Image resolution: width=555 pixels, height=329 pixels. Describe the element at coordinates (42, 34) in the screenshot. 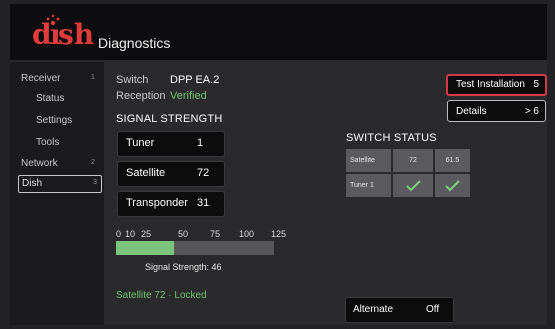

I see `svg-text: d` at that location.